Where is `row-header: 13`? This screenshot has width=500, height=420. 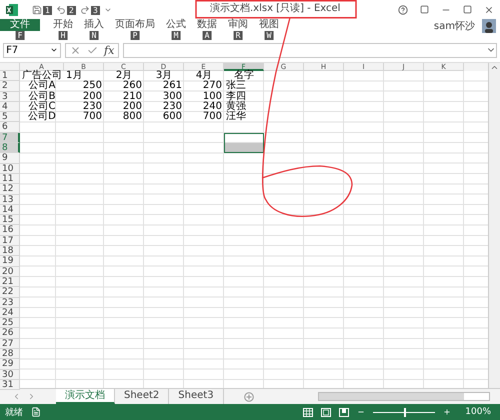 row-header: 13 is located at coordinates (10, 199).